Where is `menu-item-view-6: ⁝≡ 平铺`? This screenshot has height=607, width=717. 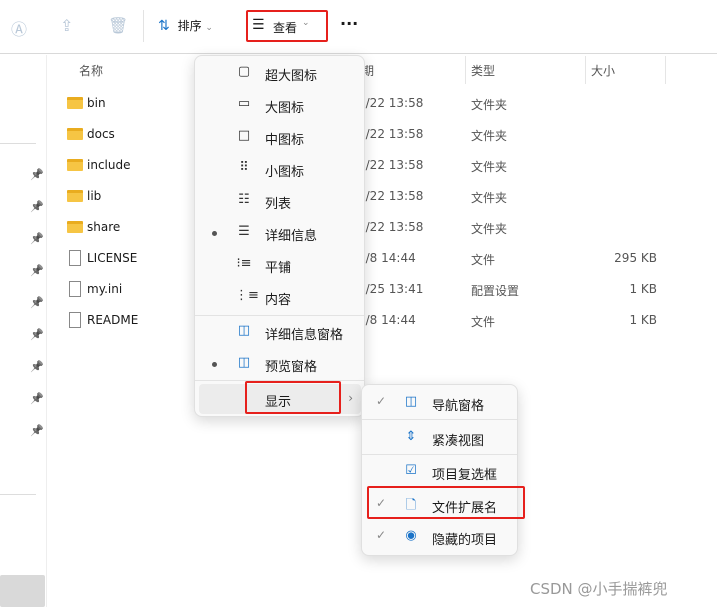
menu-item-view-6: ⁝≡ 平铺 is located at coordinates (279, 265).